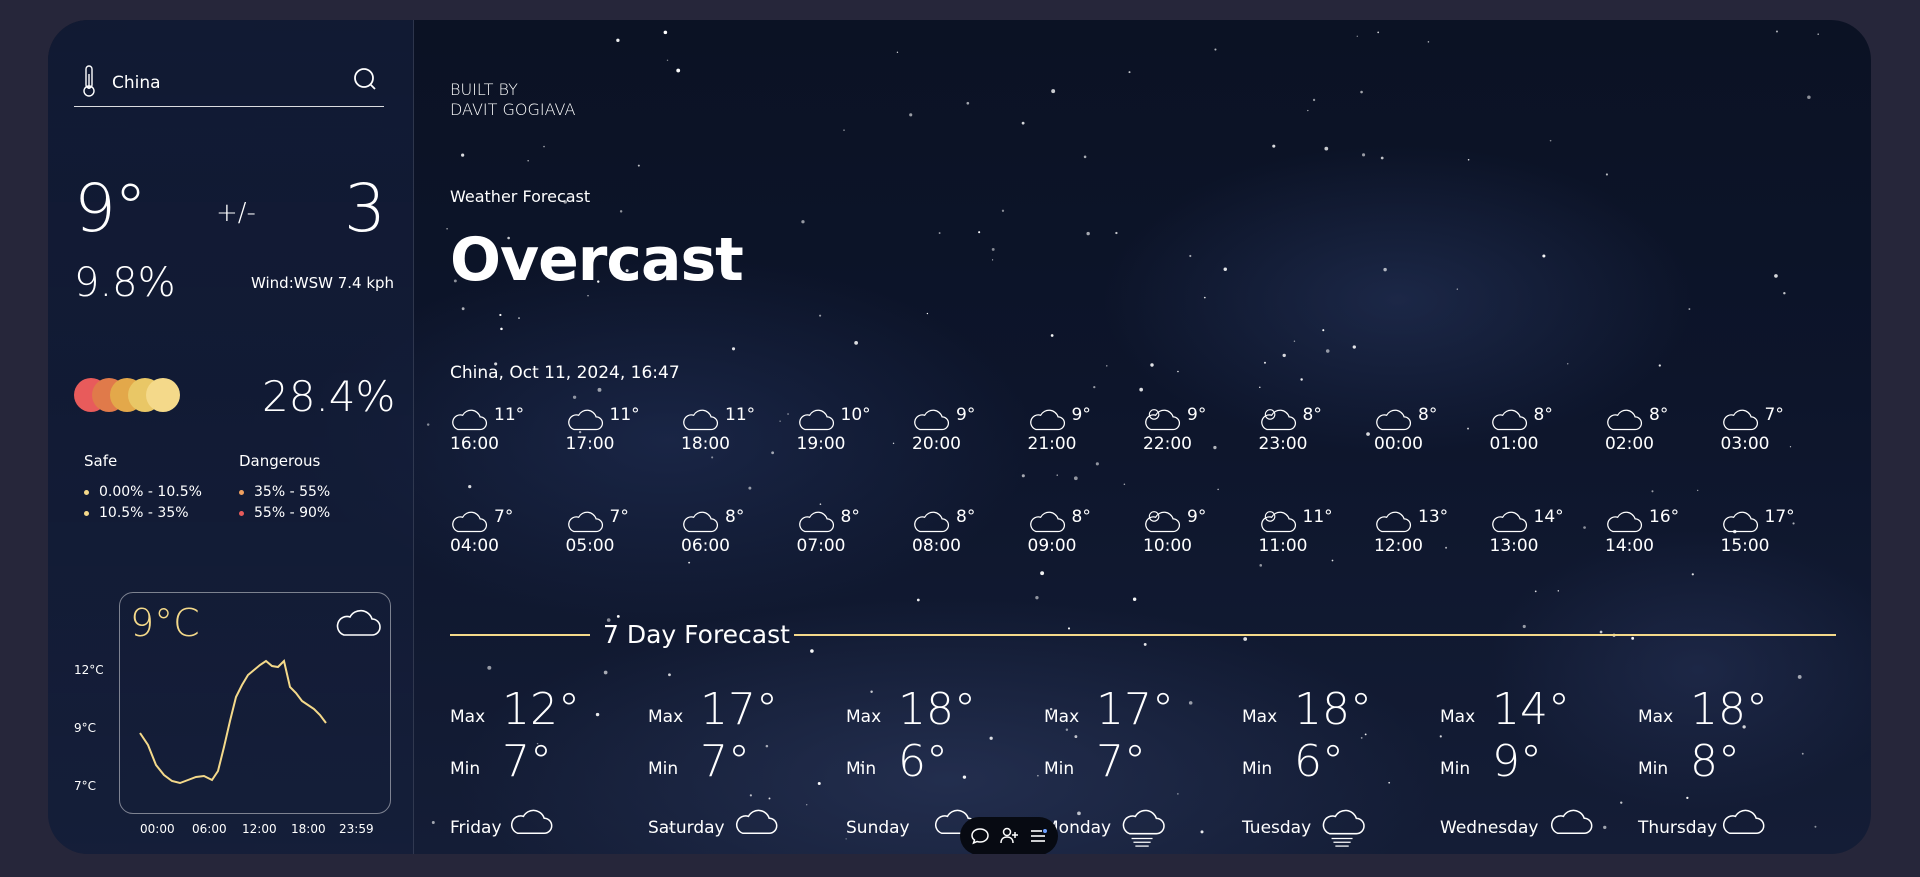  What do you see at coordinates (233, 722) in the screenshot?
I see `temperature-line` at bounding box center [233, 722].